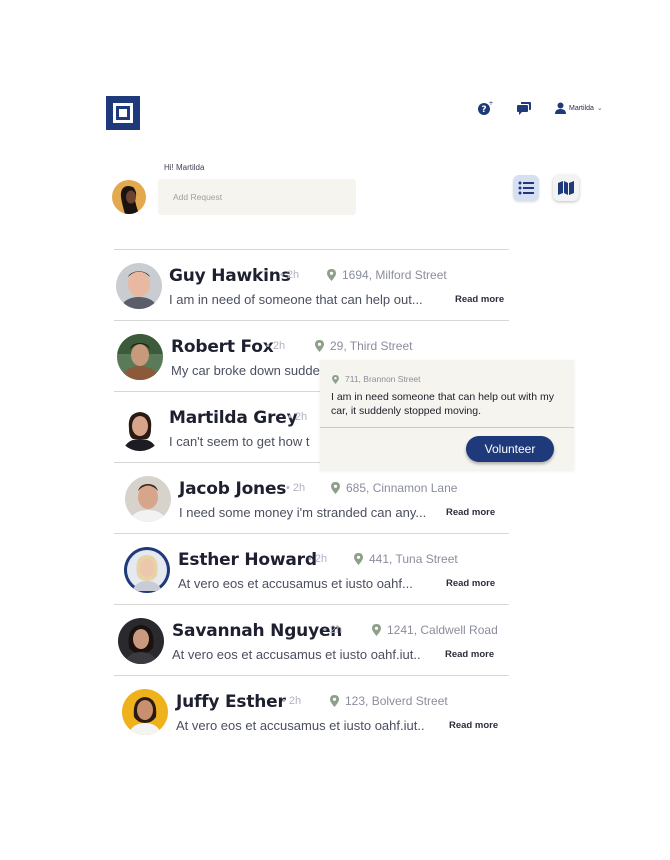 This screenshot has height=860, width=670. What do you see at coordinates (371, 346) in the screenshot?
I see `address: 29, Third Street` at bounding box center [371, 346].